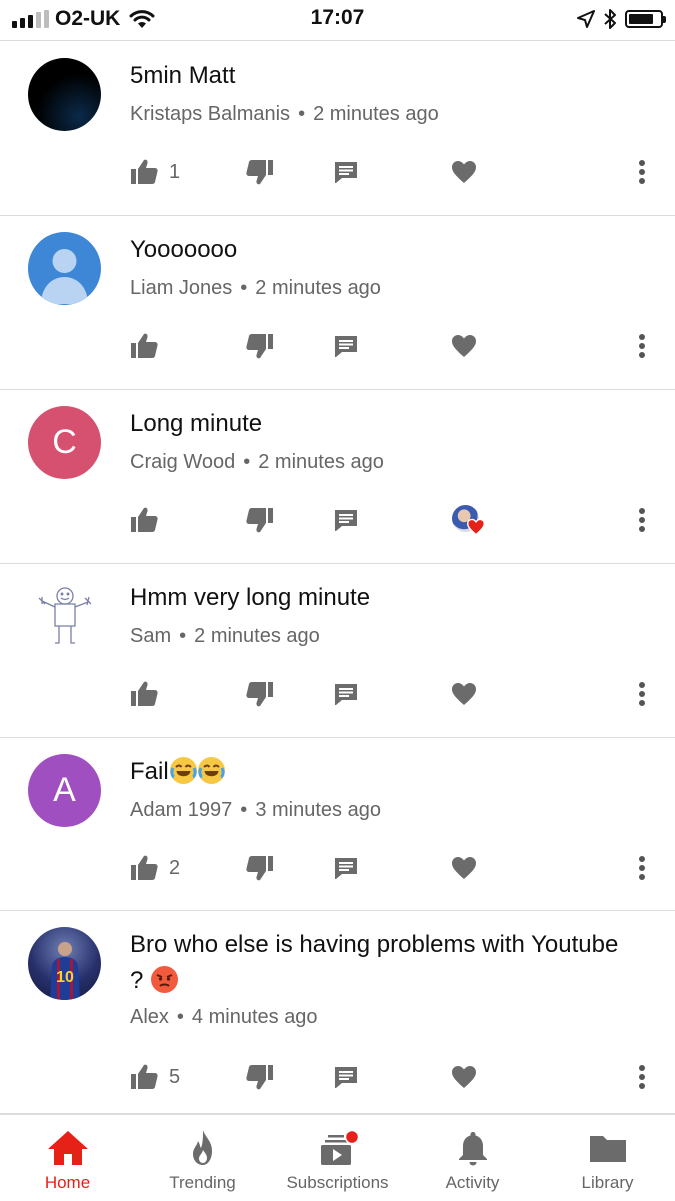  I want to click on comment-text: 5min Matt, so click(183, 75).